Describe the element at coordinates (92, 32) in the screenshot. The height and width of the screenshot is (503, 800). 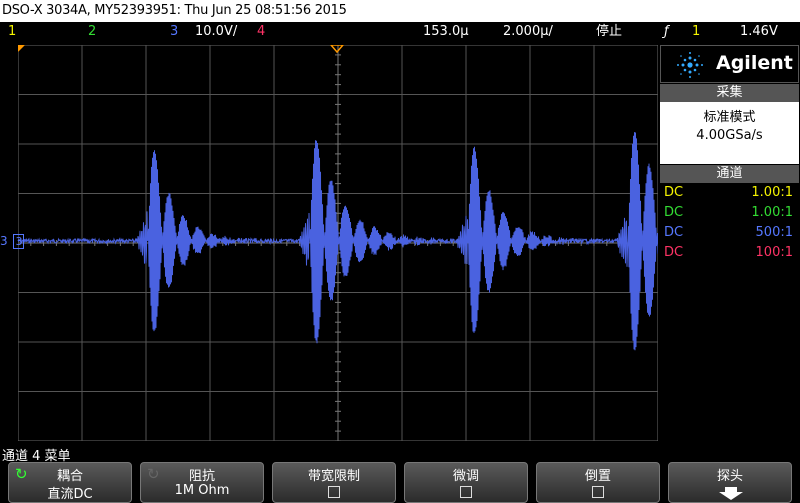
I see `channel-2-indicator: 2` at that location.